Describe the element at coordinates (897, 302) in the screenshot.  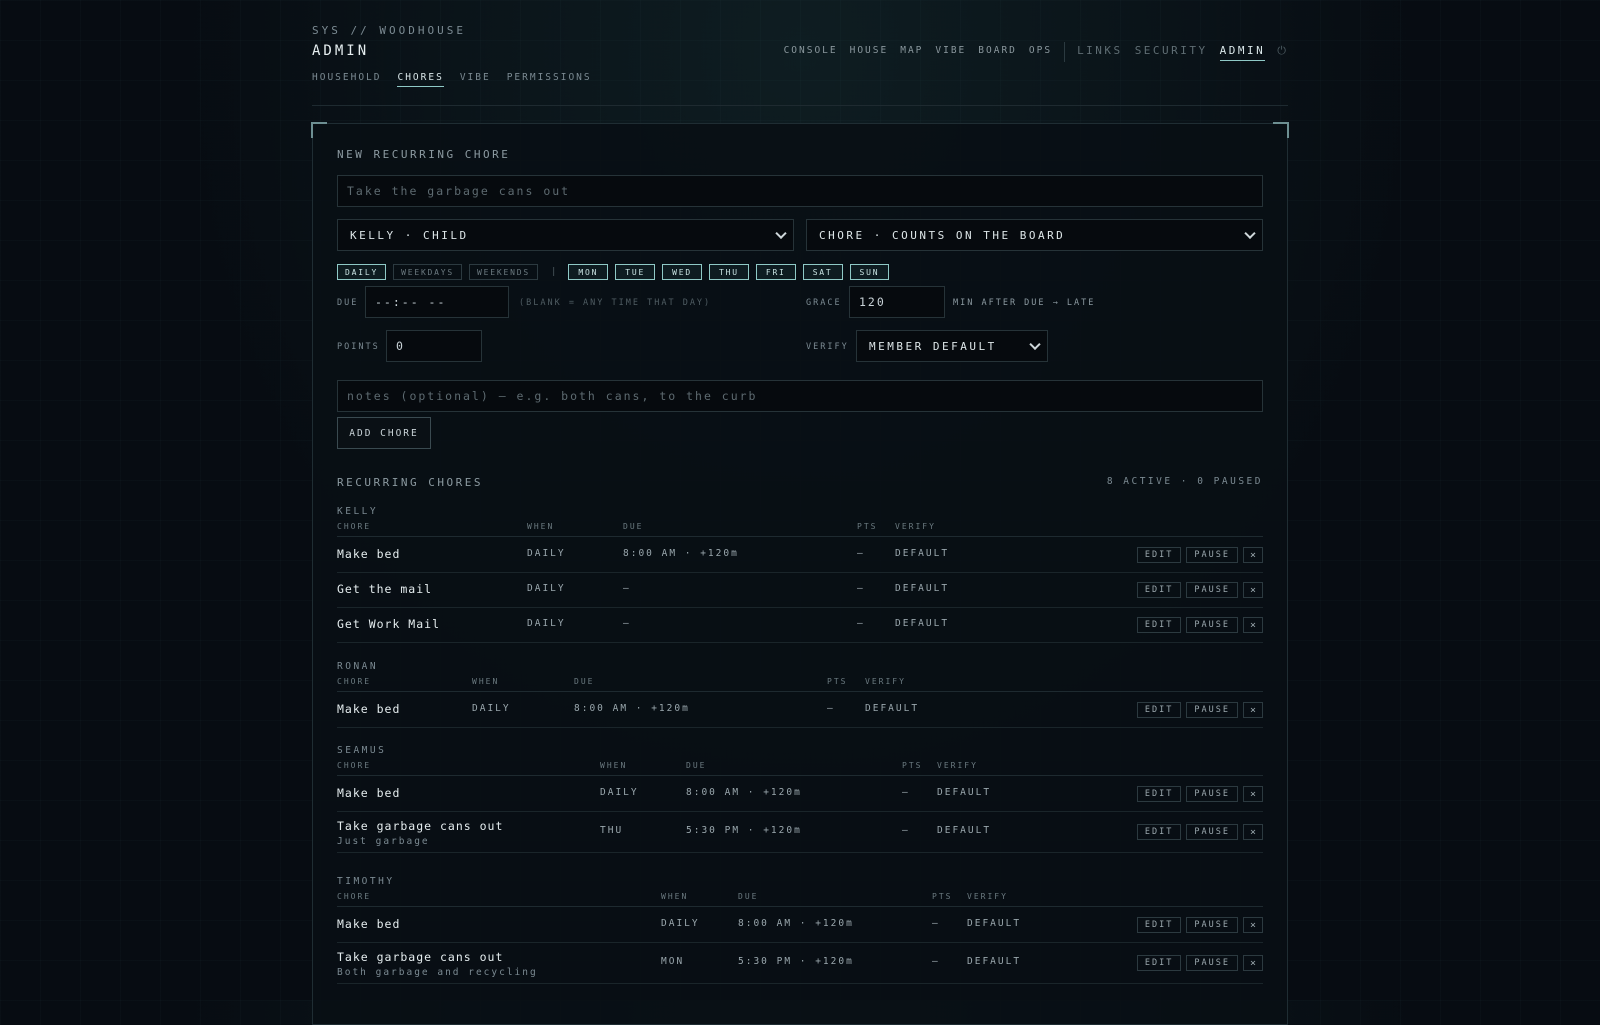
I see `grace-input: 120` at that location.